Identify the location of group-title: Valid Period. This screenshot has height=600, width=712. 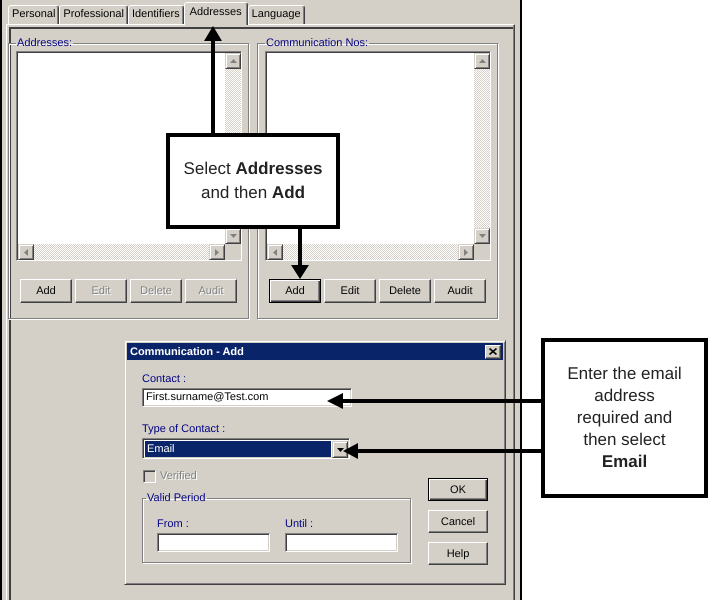
(176, 498).